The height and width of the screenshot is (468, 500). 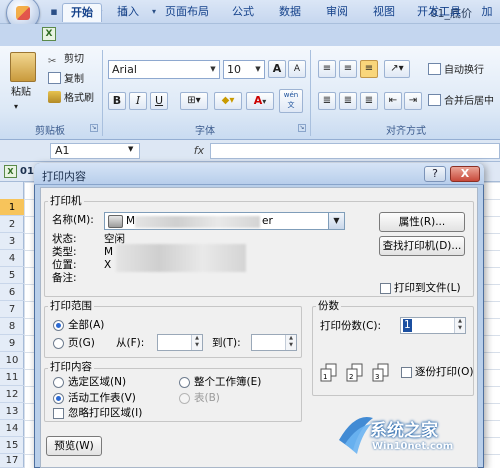 I want to click on font-size-select: 10 ▼, so click(x=244, y=69).